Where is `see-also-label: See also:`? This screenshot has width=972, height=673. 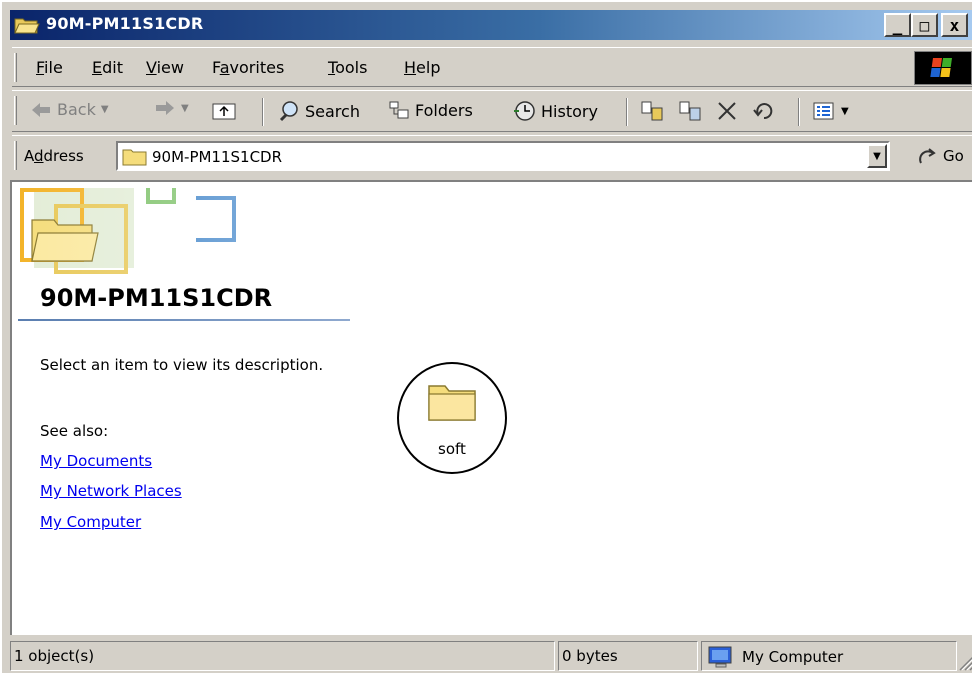
see-also-label: See also: is located at coordinates (74, 431).